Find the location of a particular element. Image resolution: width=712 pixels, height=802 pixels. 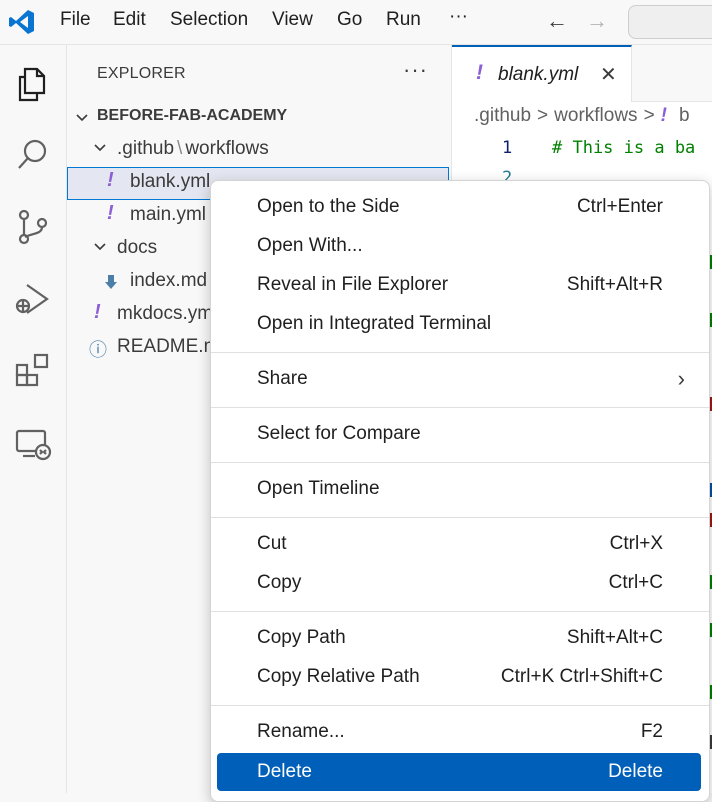

explorer-icon is located at coordinates (33, 83).